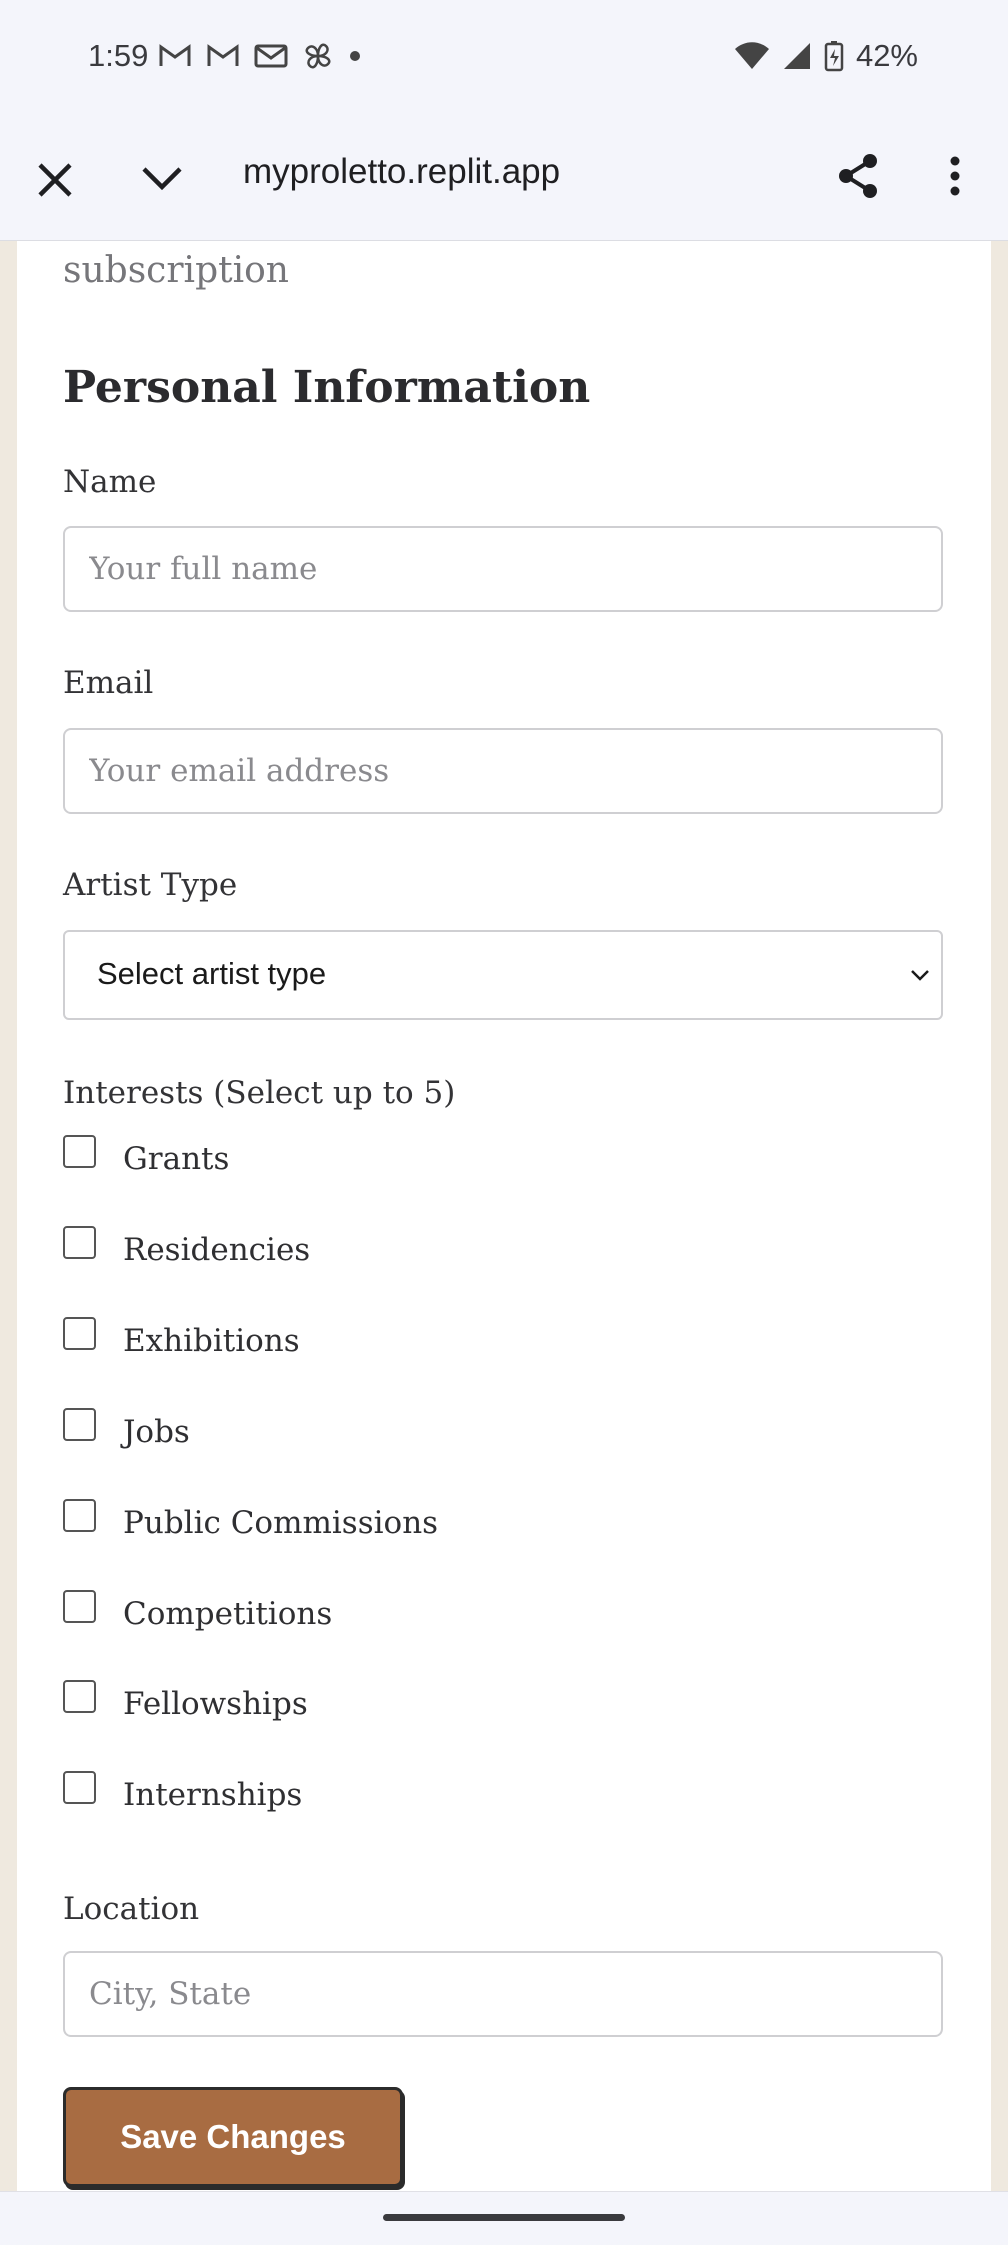 The width and height of the screenshot is (1008, 2245). I want to click on artist-type-select: Select artist type, so click(503, 975).